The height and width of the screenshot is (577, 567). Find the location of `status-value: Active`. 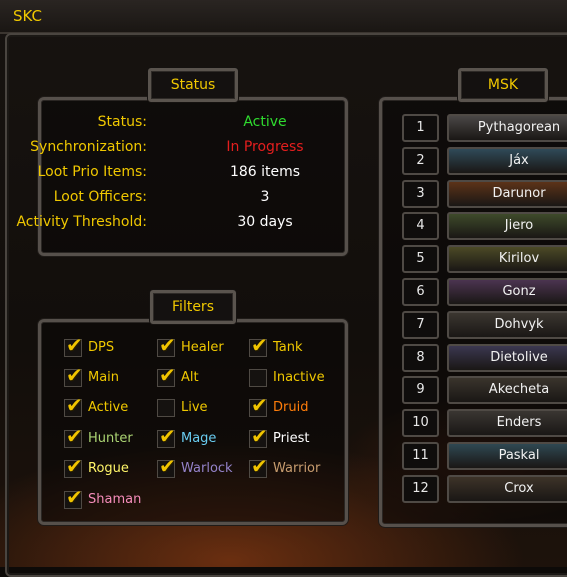

status-value: Active is located at coordinates (265, 122).